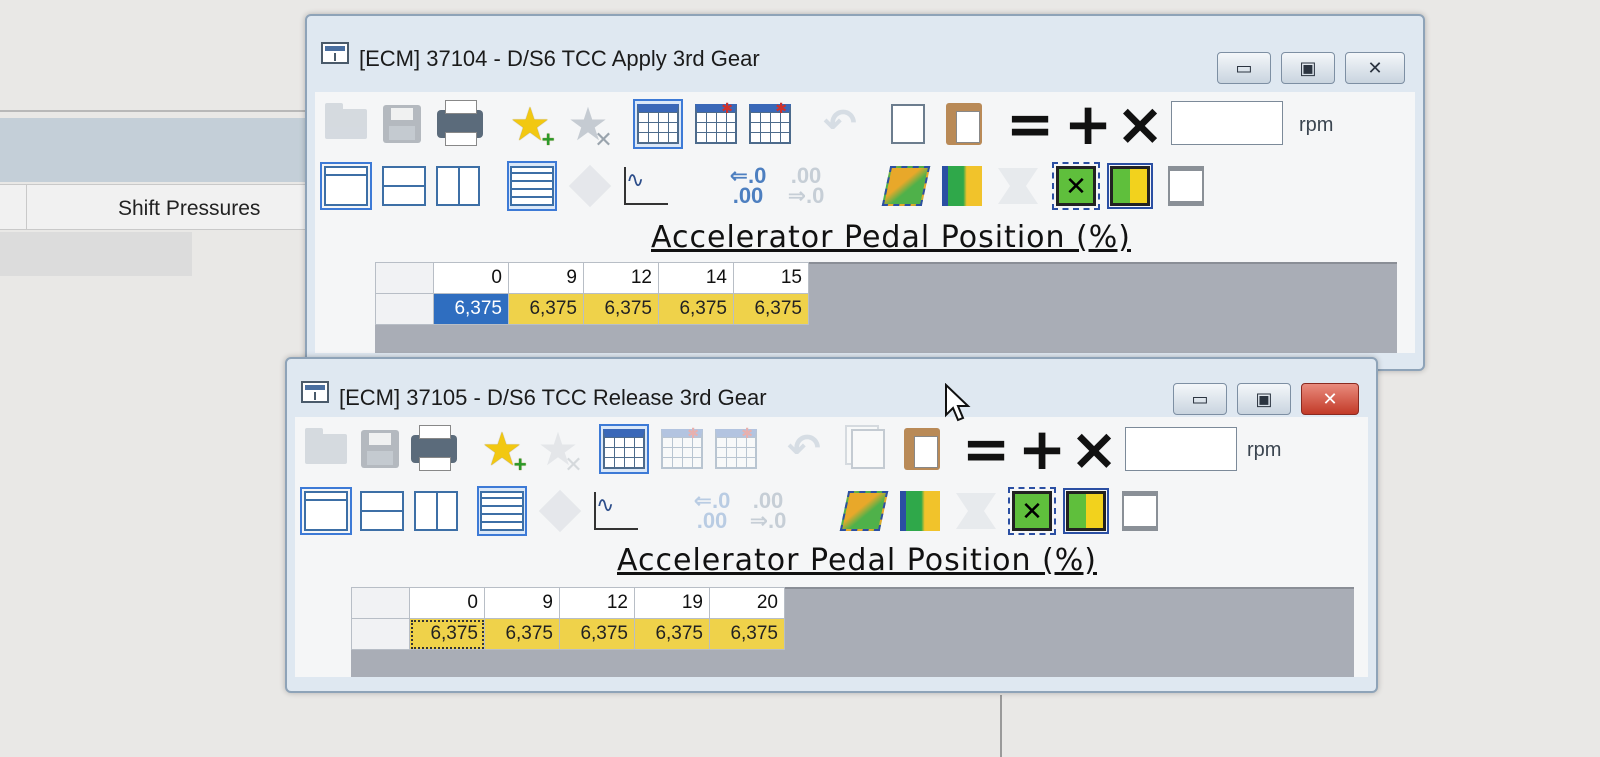 Image resolution: width=1600 pixels, height=757 pixels. Describe the element at coordinates (672, 603) in the screenshot. I see `column-header: 19` at that location.